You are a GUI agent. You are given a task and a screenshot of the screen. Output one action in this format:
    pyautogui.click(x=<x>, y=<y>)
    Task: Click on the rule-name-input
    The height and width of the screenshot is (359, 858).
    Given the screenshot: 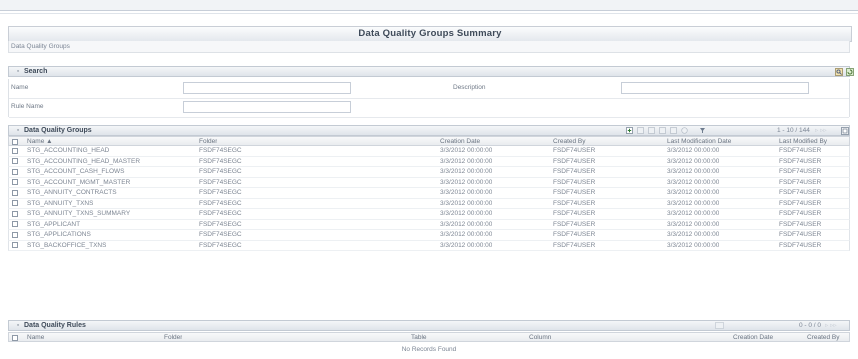 What is the action you would take?
    pyautogui.click(x=267, y=107)
    